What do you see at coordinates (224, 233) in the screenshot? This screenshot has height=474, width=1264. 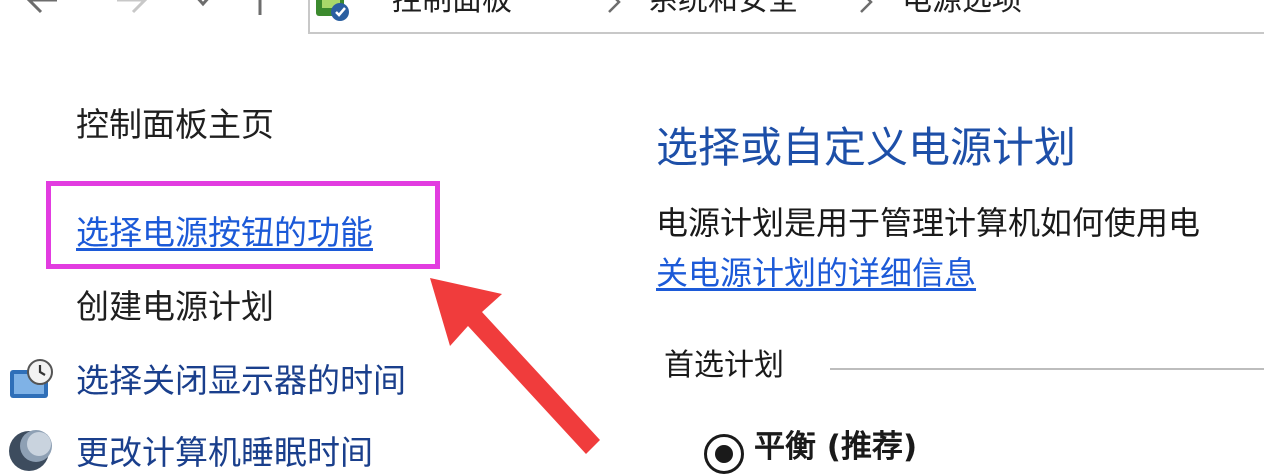 I see `sidebar-item-power-button: 选择电源按钮的功能` at bounding box center [224, 233].